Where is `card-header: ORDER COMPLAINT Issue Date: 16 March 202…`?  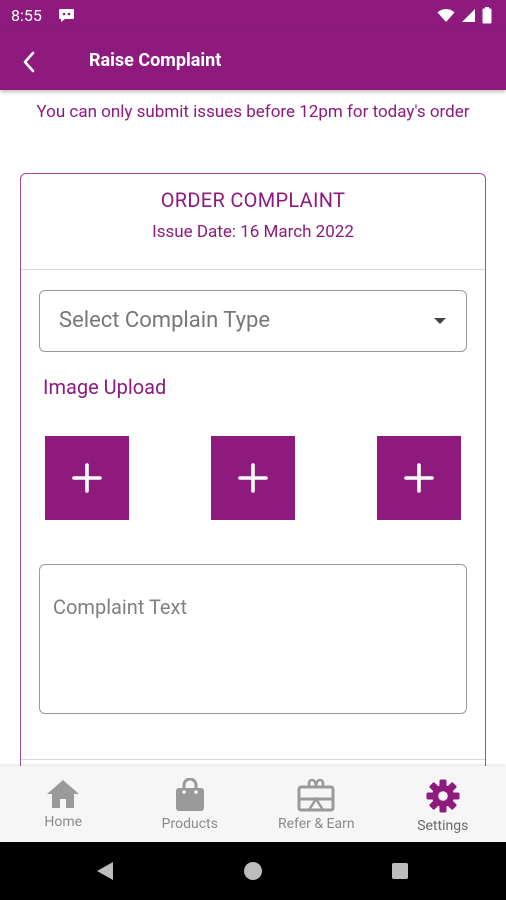
card-header: ORDER COMPLAINT Issue Date: 16 March 202… is located at coordinates (253, 222).